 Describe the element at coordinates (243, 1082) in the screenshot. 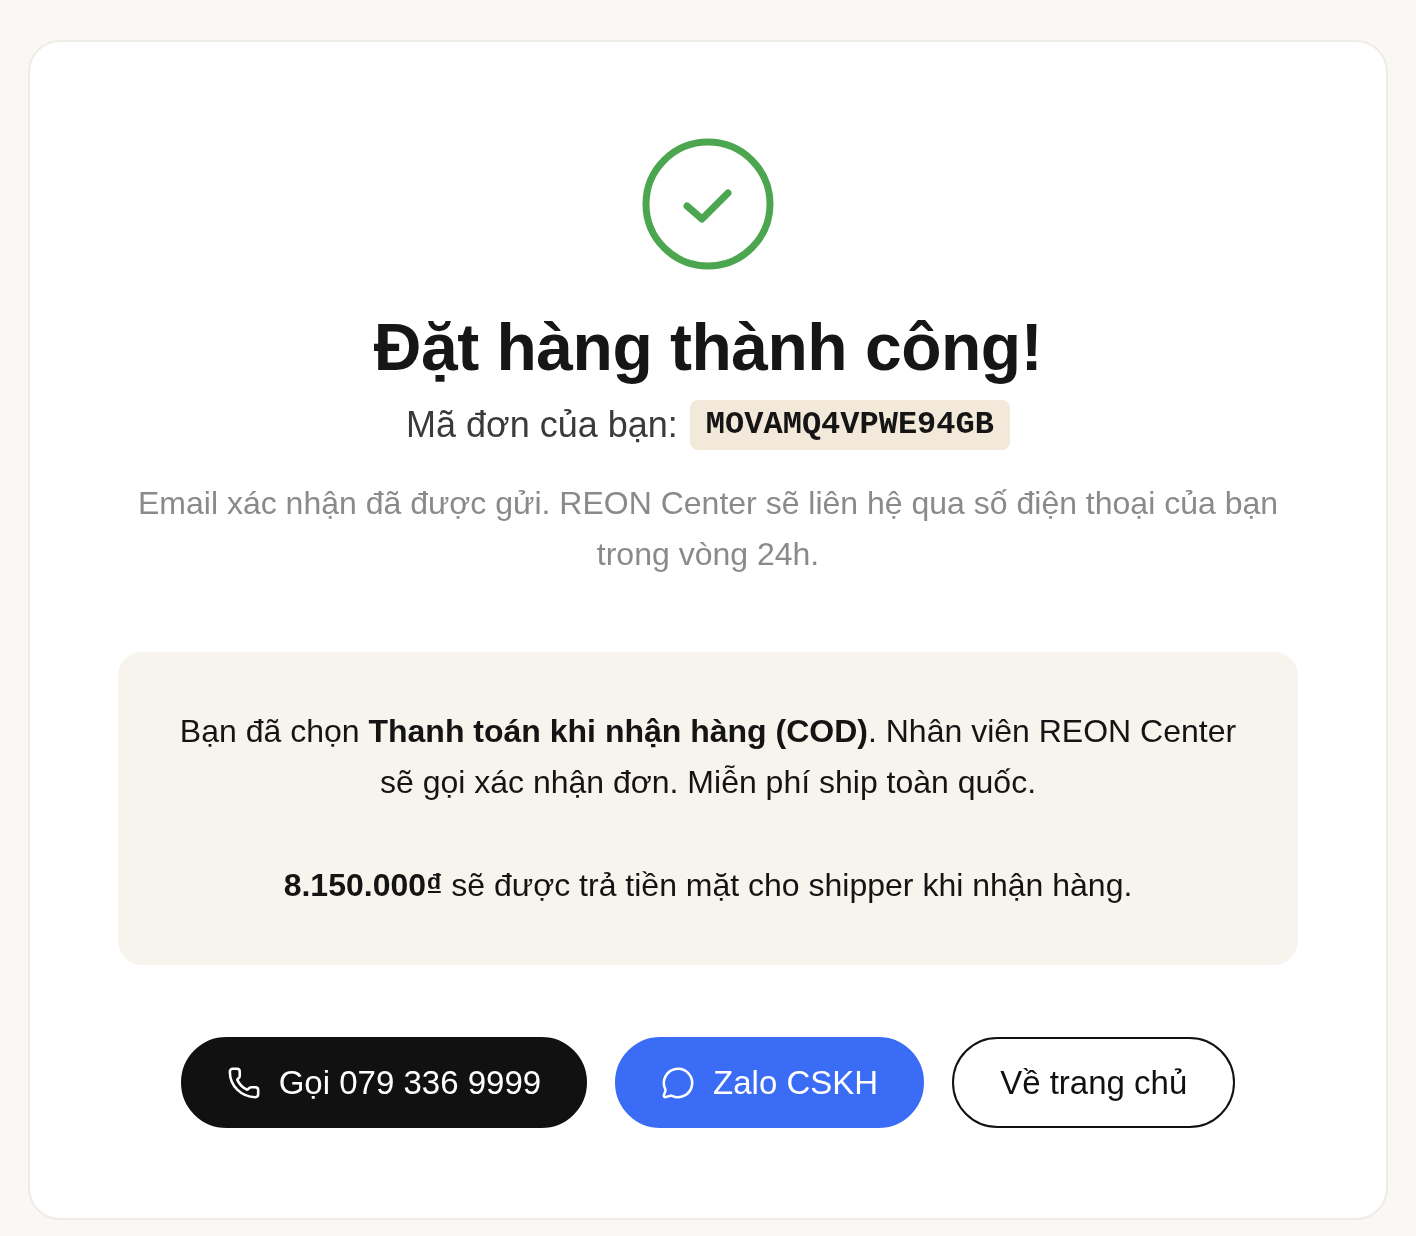

I see `phone-icon` at that location.